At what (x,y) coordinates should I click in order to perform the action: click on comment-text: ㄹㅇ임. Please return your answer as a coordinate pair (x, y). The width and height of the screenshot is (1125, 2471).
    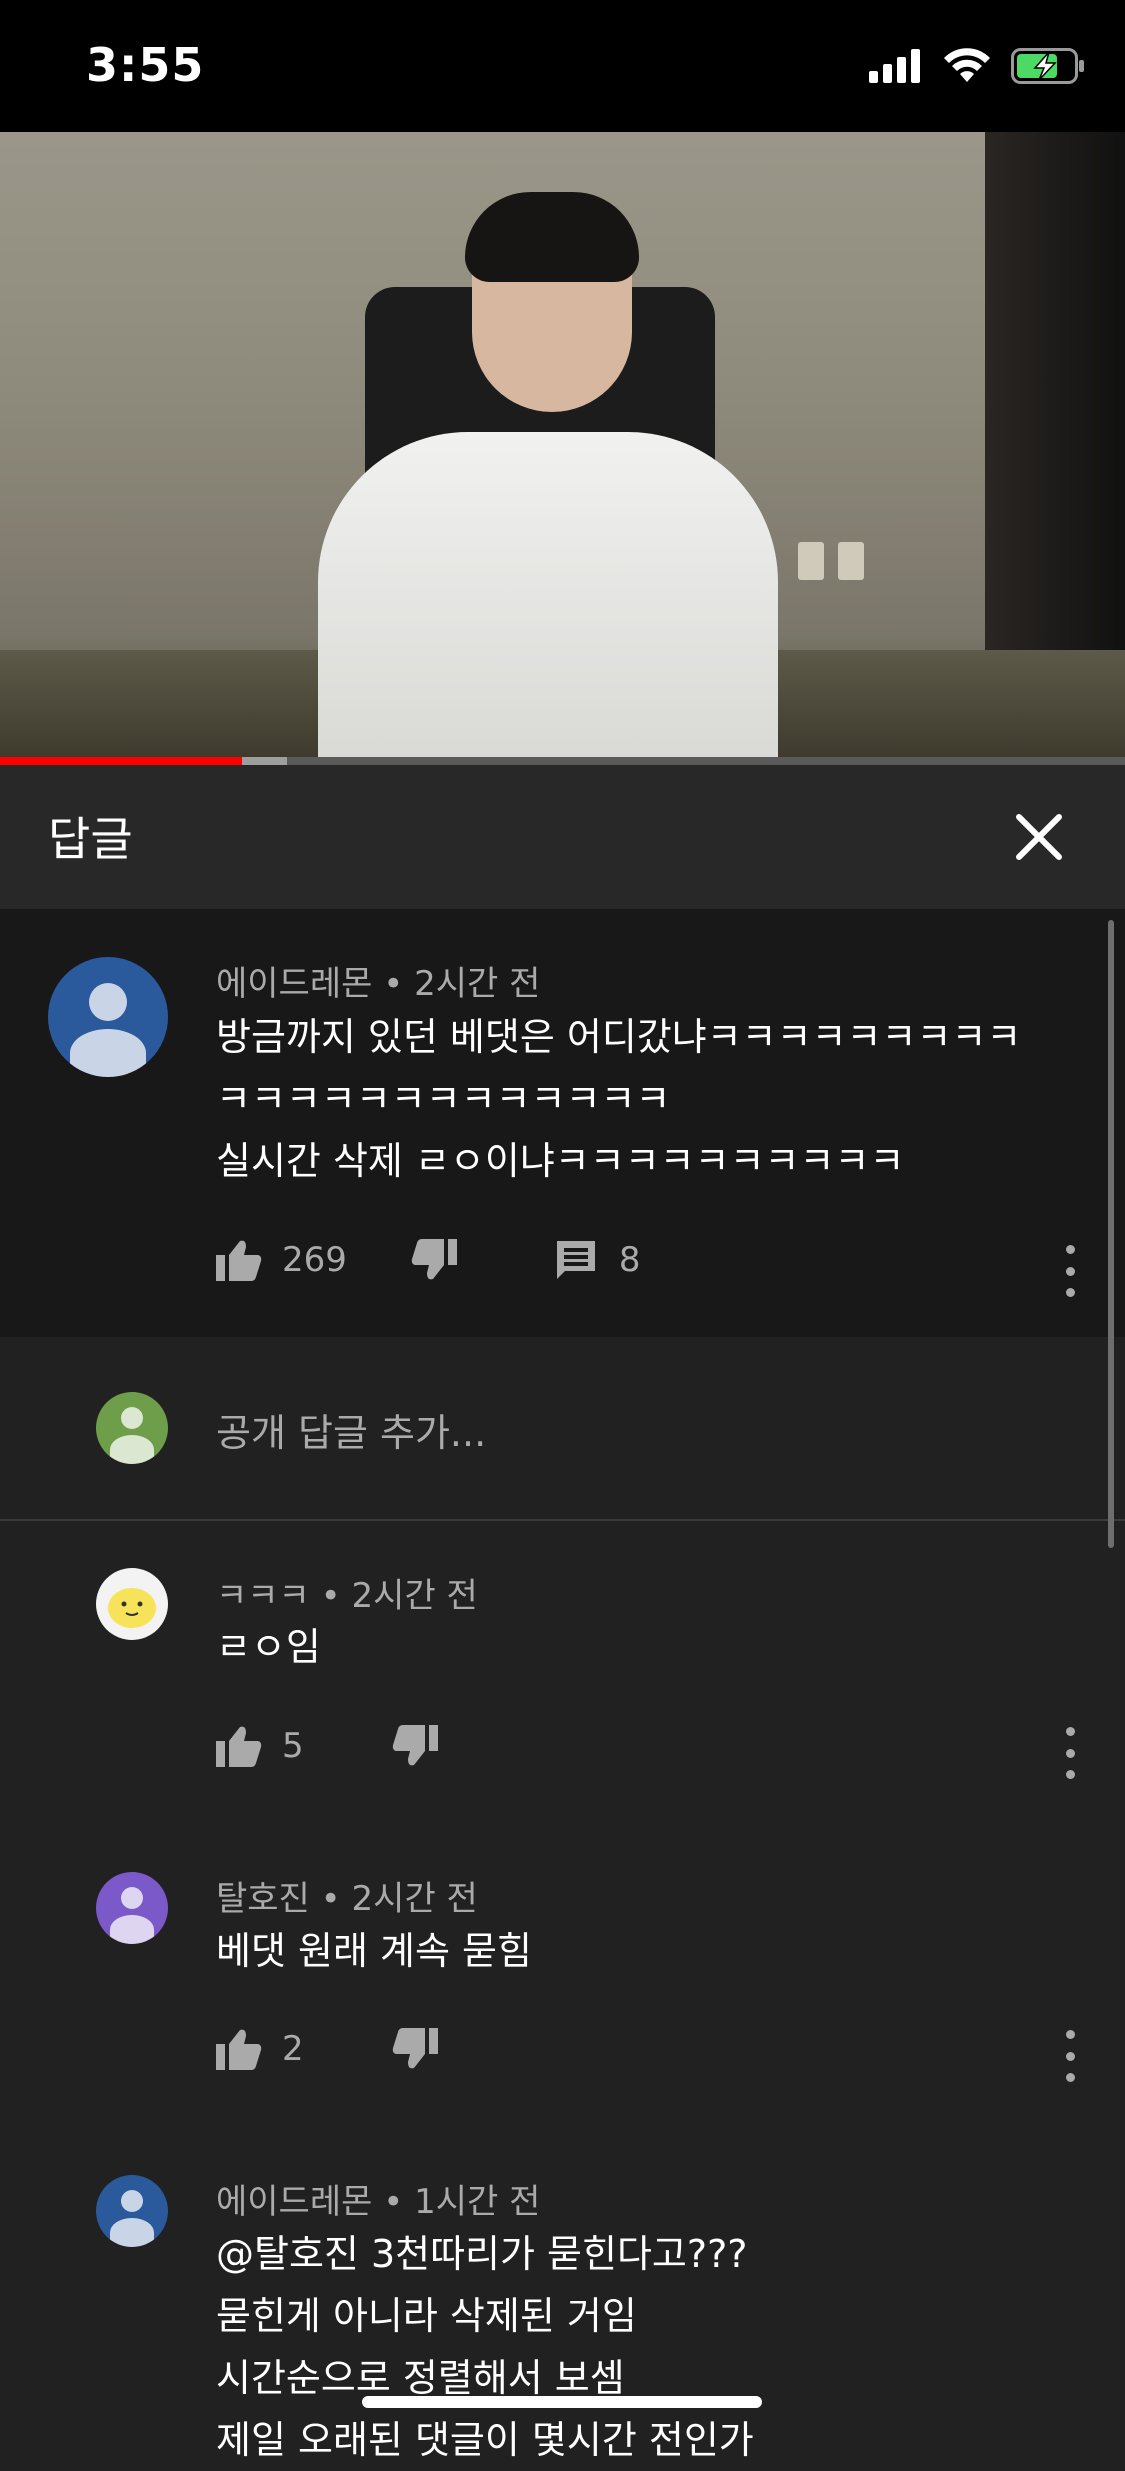
    Looking at the image, I should click on (268, 1647).